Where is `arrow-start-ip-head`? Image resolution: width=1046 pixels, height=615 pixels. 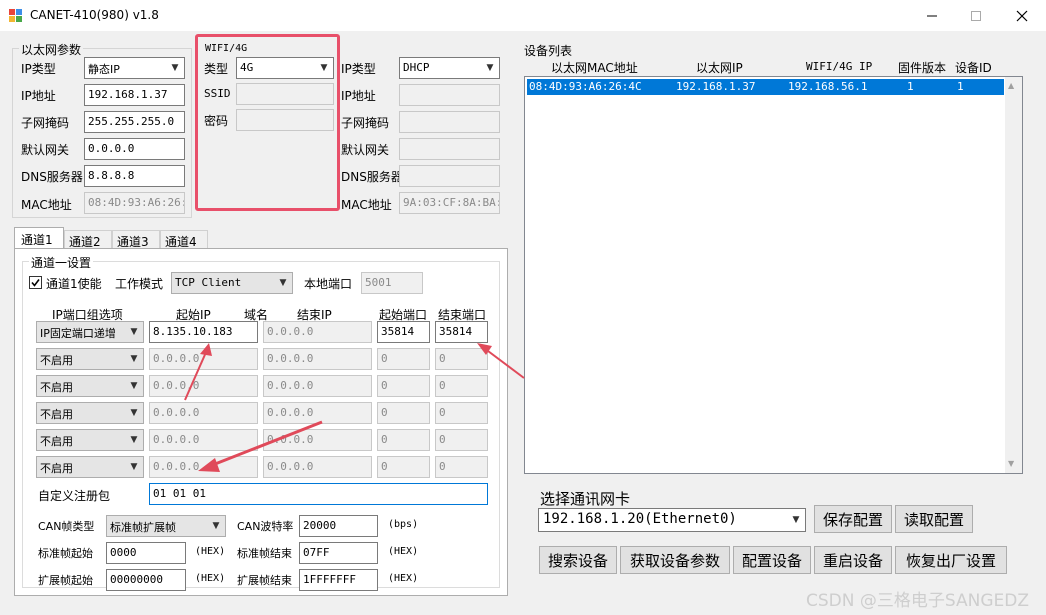
arrow-start-ip-head is located at coordinates (206, 349).